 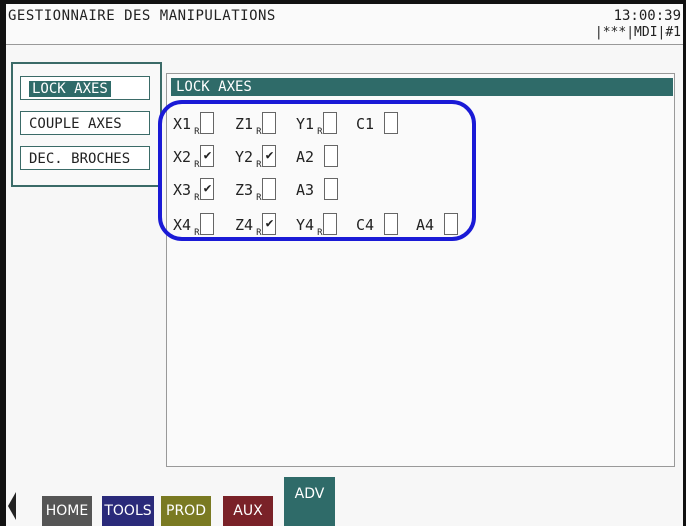 What do you see at coordinates (12, 506) in the screenshot?
I see `triangle-left-icon` at bounding box center [12, 506].